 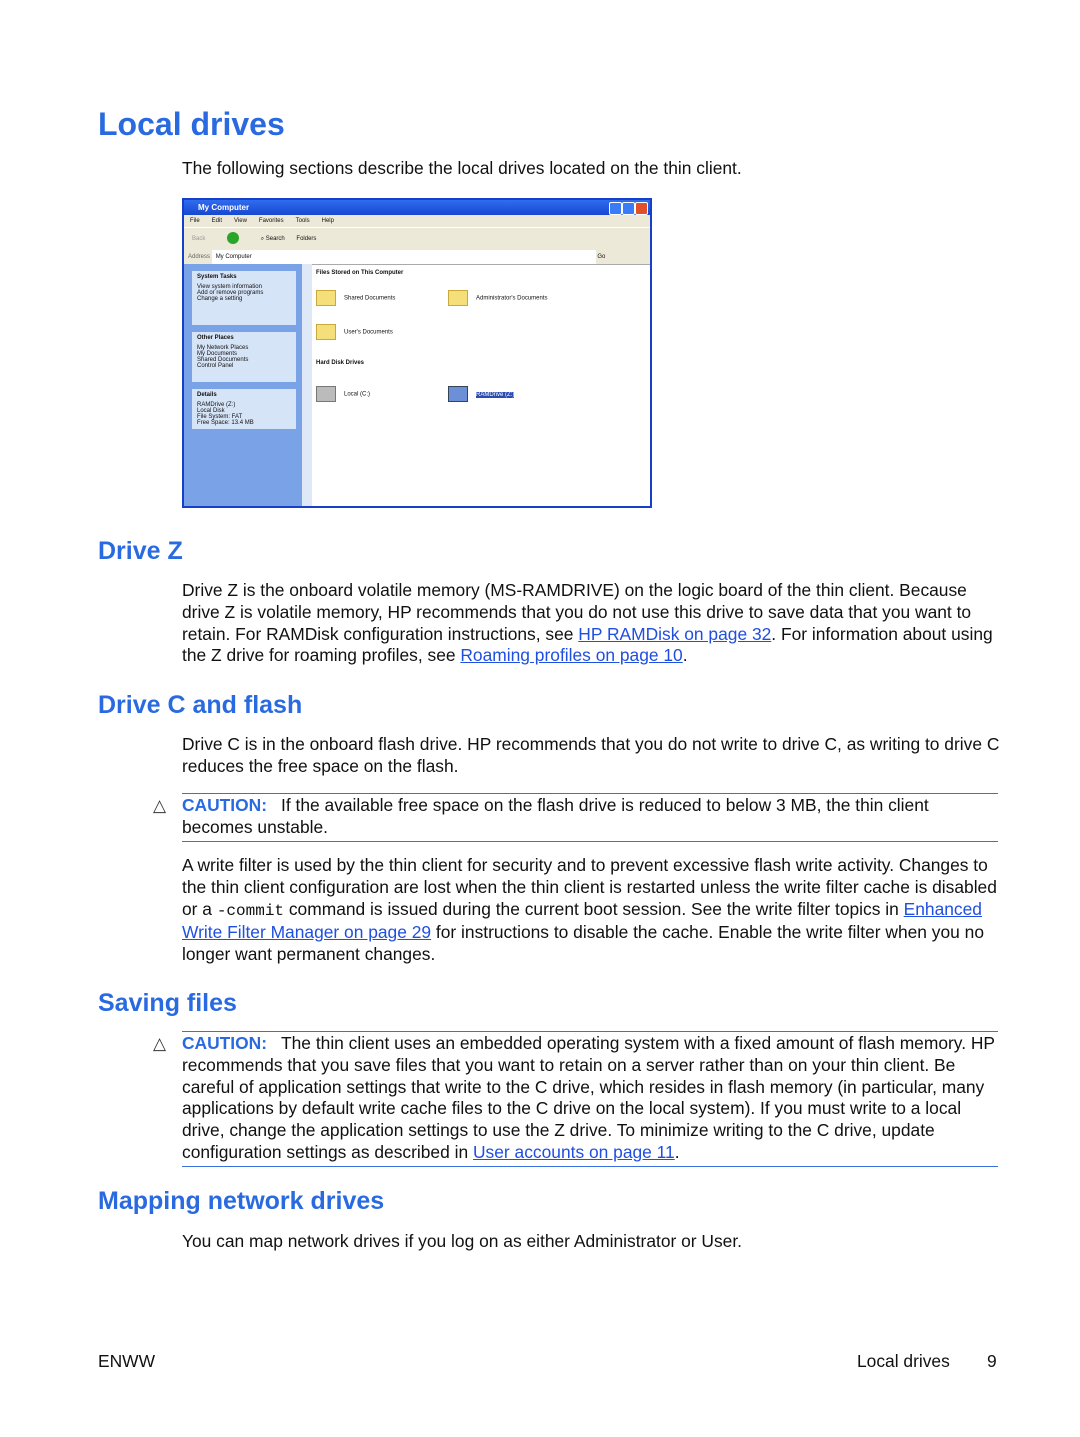 What do you see at coordinates (199, 257) in the screenshot?
I see `address-label: Address` at bounding box center [199, 257].